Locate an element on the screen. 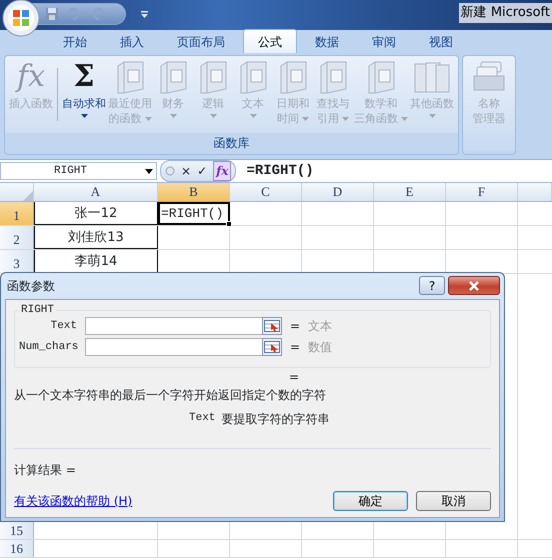  ribbon-button: Σ 自动求和 is located at coordinates (84, 94).